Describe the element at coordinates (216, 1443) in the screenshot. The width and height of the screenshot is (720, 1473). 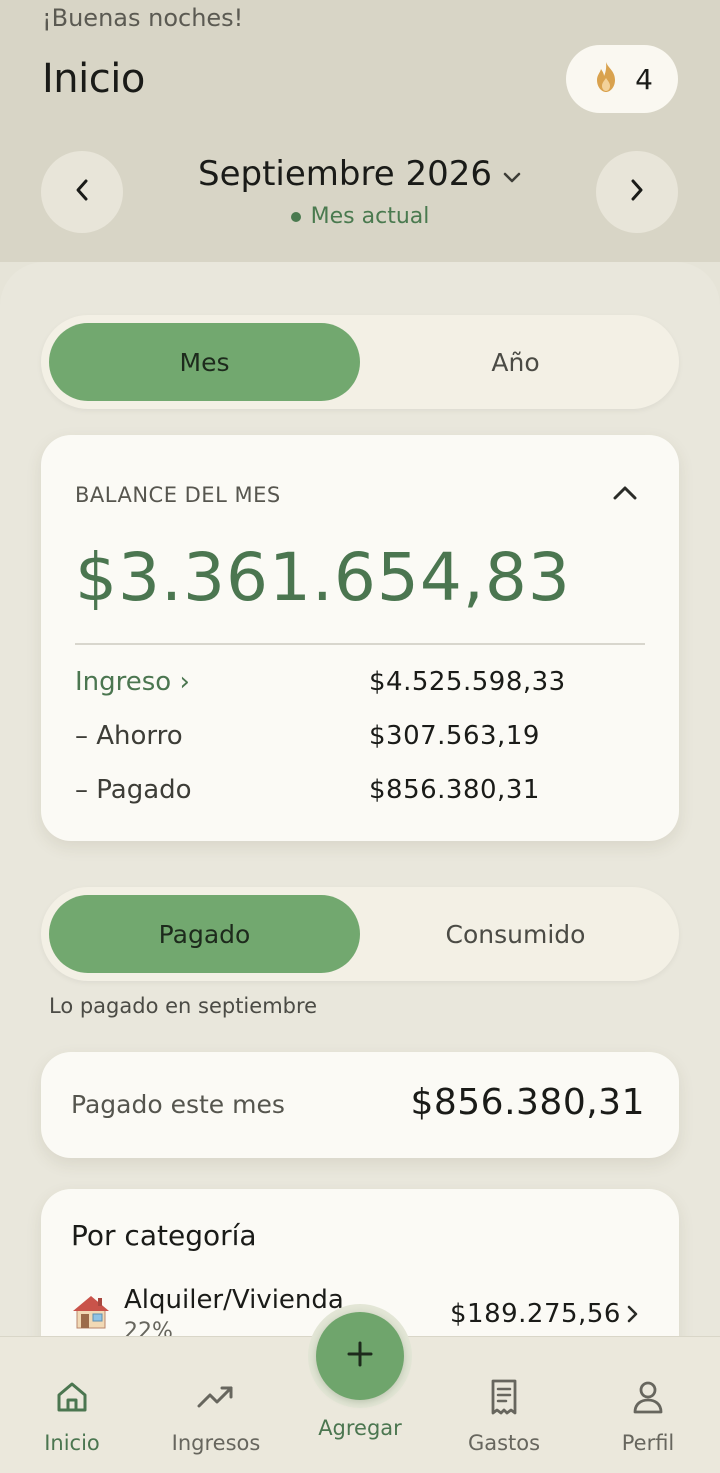
I see `nav-income-label: Ingresos` at that location.